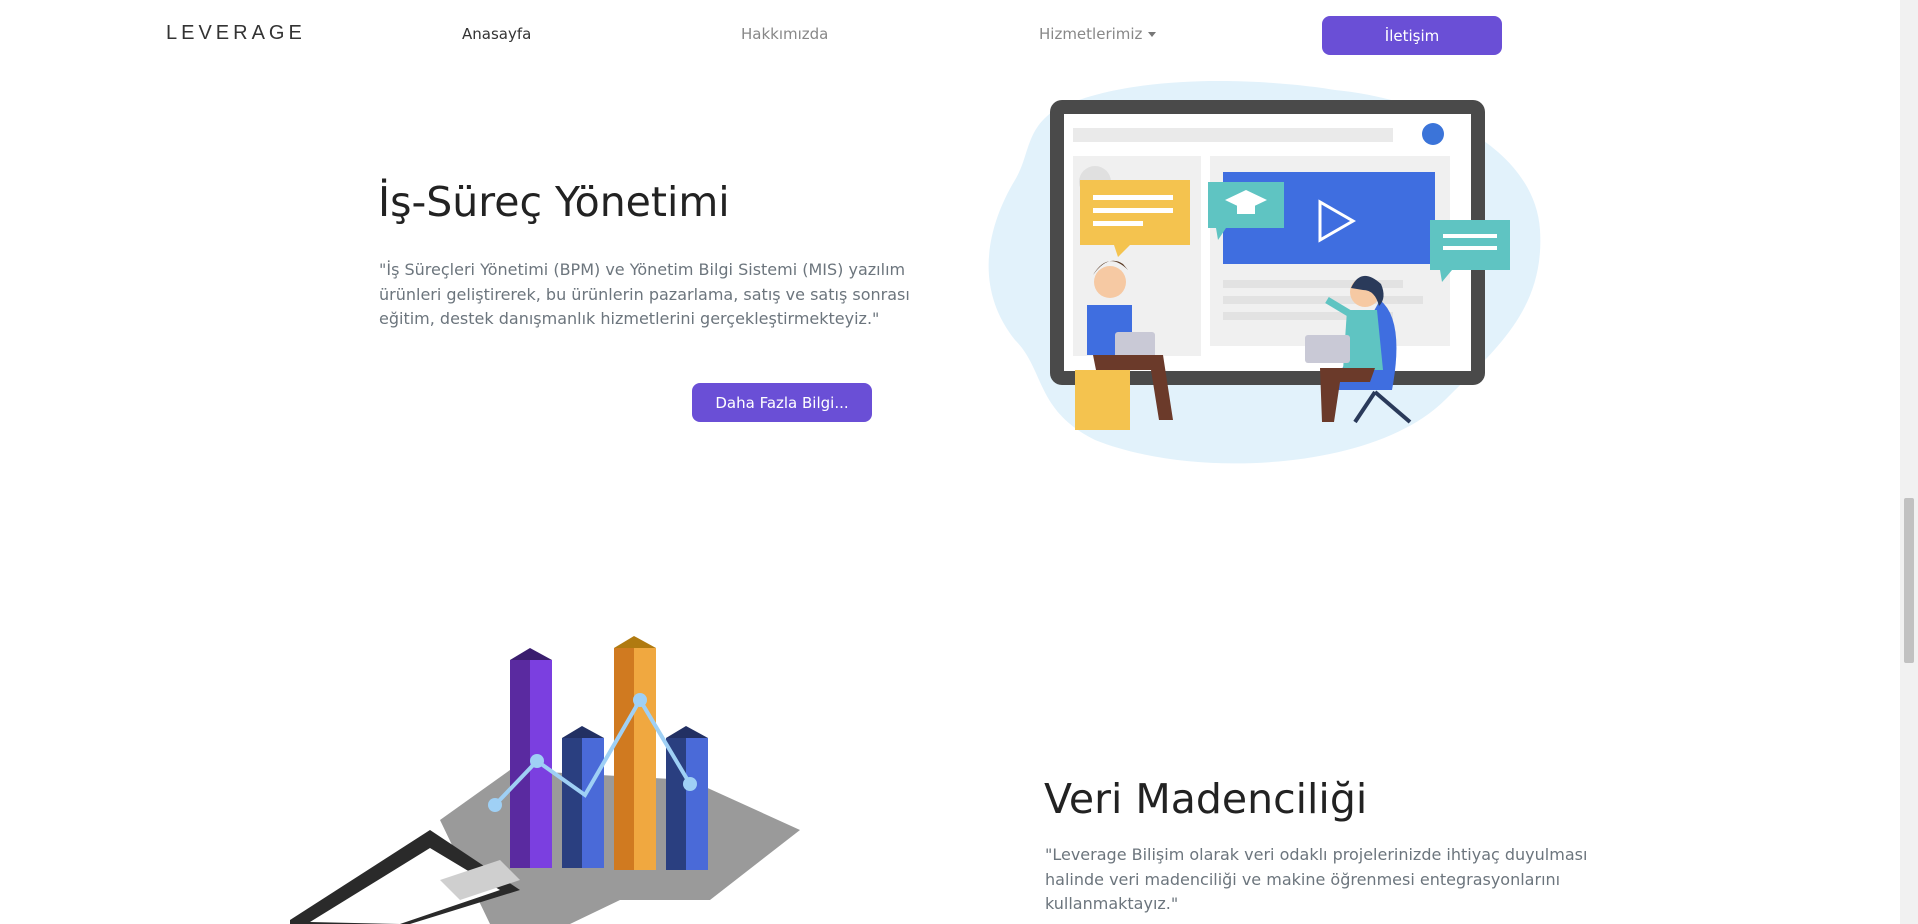 Image resolution: width=1918 pixels, height=924 pixels. What do you see at coordinates (784, 34) in the screenshot?
I see `nav-link-about: Hakkımızda` at bounding box center [784, 34].